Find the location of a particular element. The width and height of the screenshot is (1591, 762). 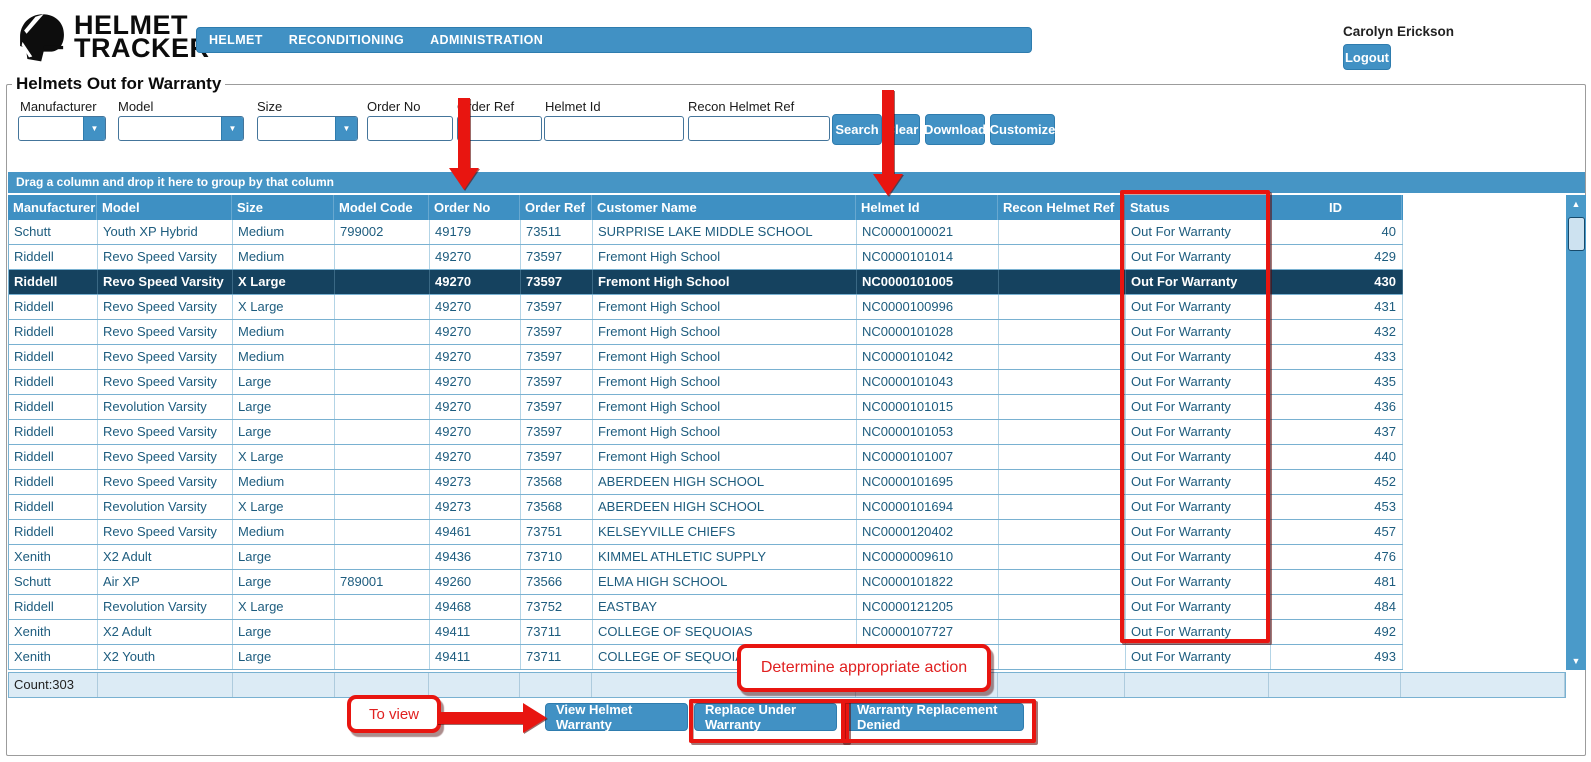

column-header-order-ref: Order Ref is located at coordinates (556, 207).